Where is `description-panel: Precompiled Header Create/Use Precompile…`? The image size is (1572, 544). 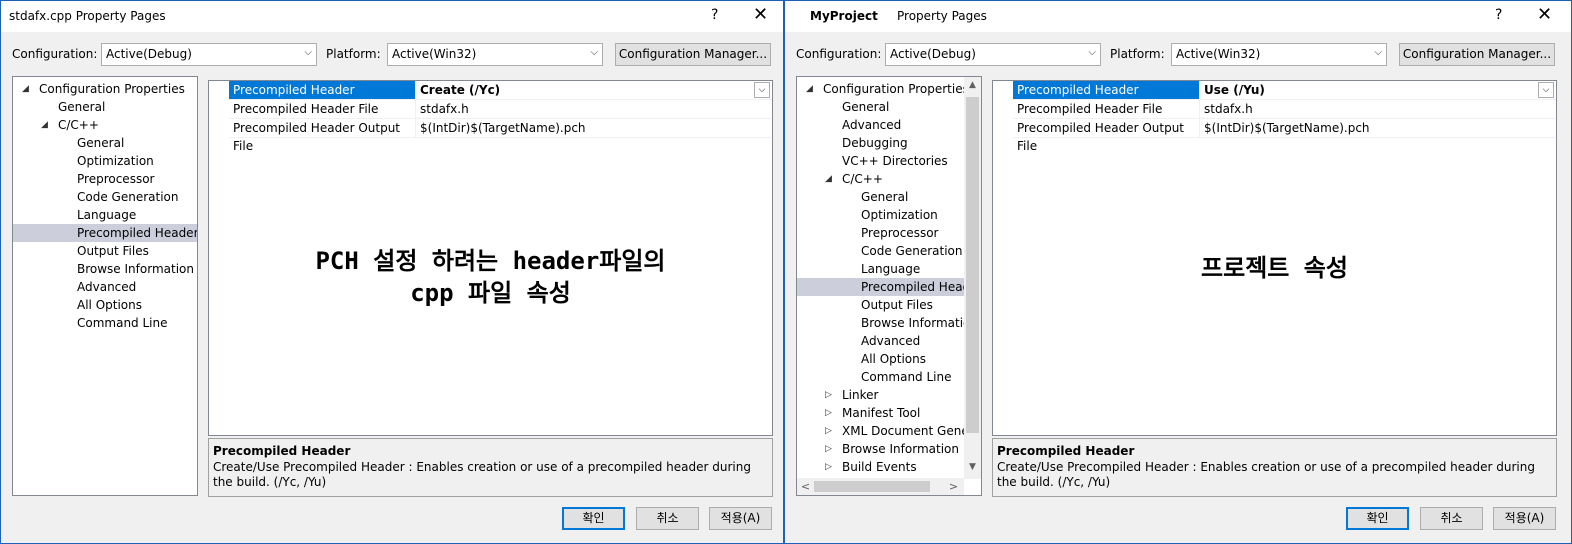 description-panel: Precompiled Header Create/Use Precompile… is located at coordinates (490, 467).